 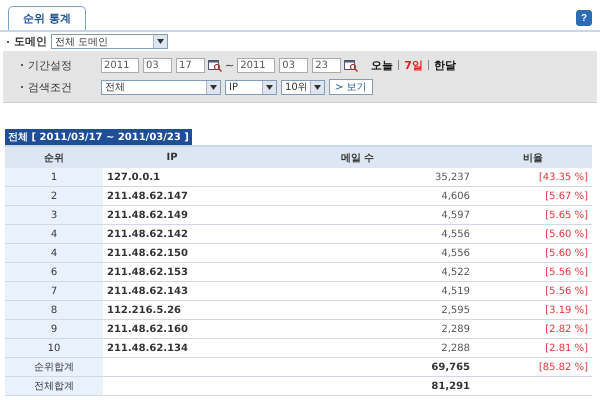 I want to click on table-cell: 7, so click(x=54, y=291).